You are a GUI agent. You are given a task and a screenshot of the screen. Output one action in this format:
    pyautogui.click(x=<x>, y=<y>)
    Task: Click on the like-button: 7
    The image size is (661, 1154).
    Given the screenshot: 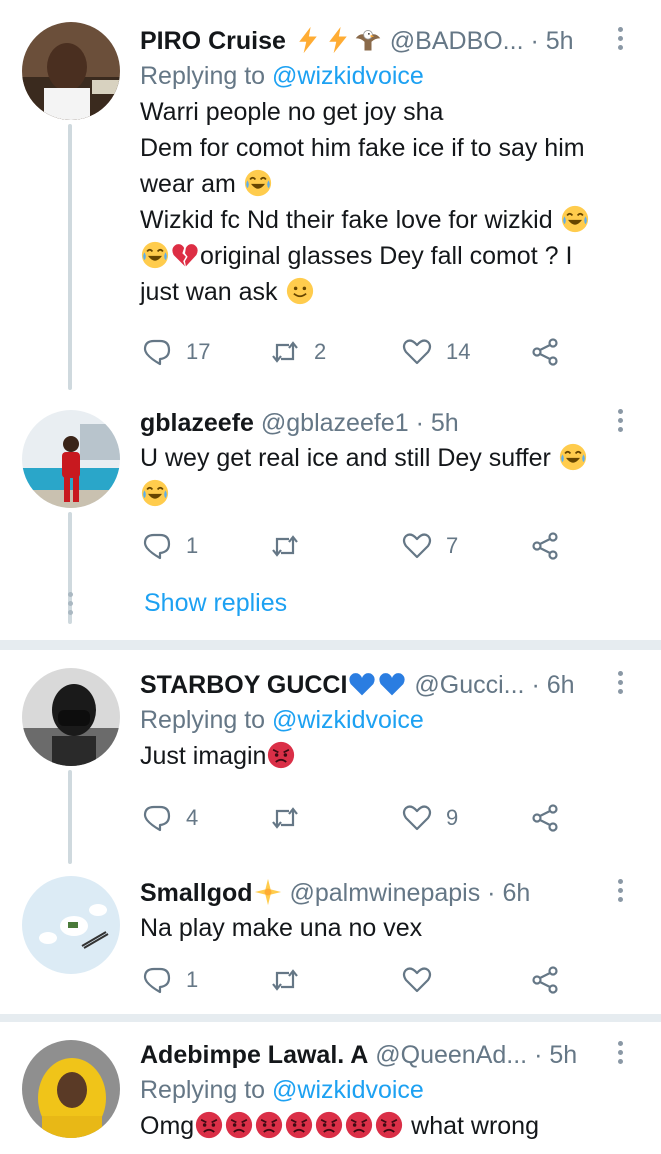 What is the action you would take?
    pyautogui.click(x=430, y=546)
    